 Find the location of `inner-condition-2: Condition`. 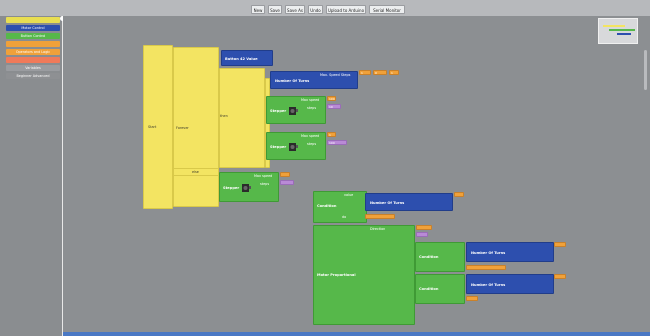

inner-condition-2: Condition is located at coordinates (440, 289).